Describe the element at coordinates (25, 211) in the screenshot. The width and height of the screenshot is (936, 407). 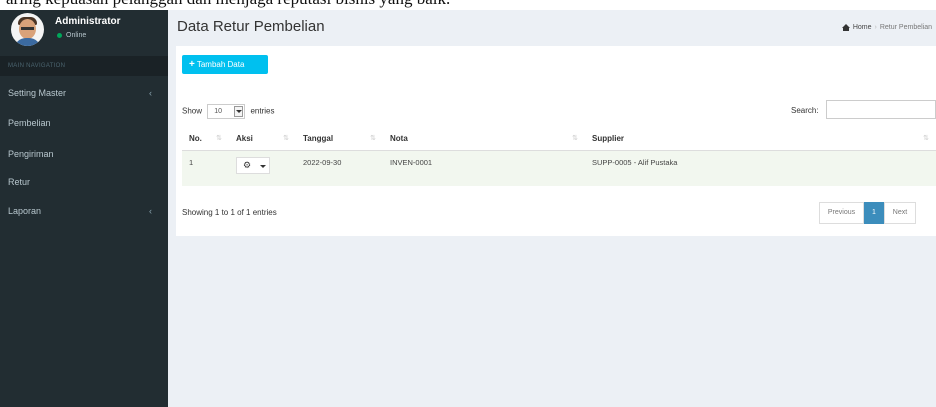
I see `sidebar-item-label: Laporan` at that location.